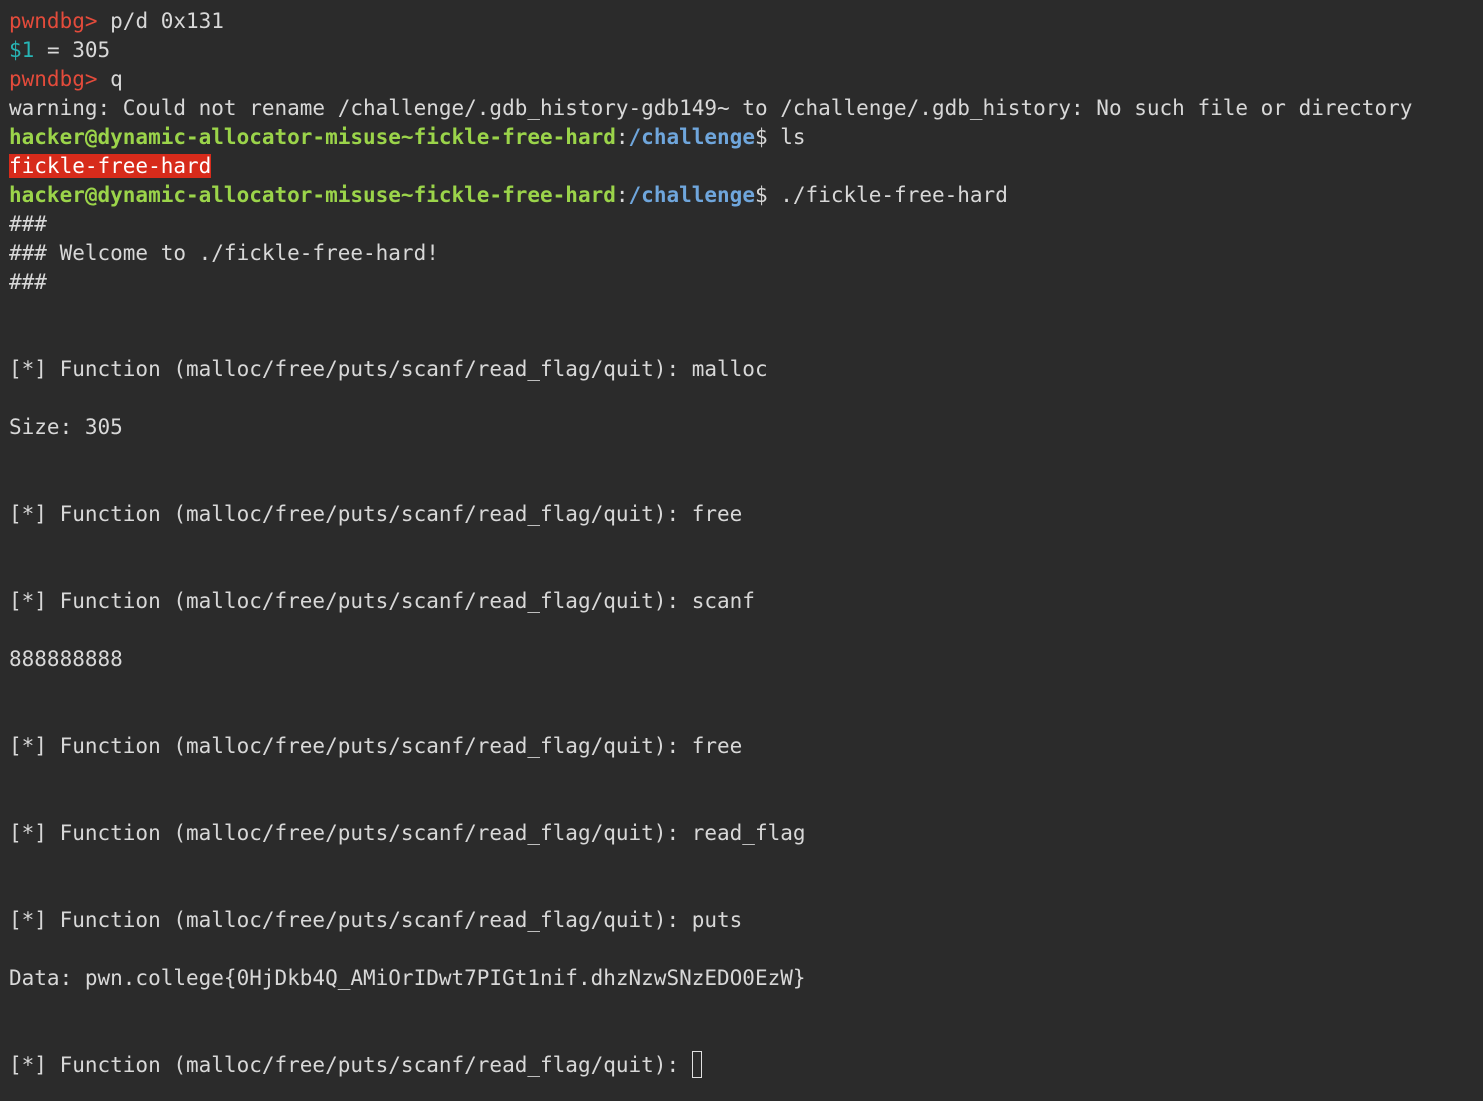  I want to click on terminal-line: pwndbg> p/d 0x131, so click(746, 21).